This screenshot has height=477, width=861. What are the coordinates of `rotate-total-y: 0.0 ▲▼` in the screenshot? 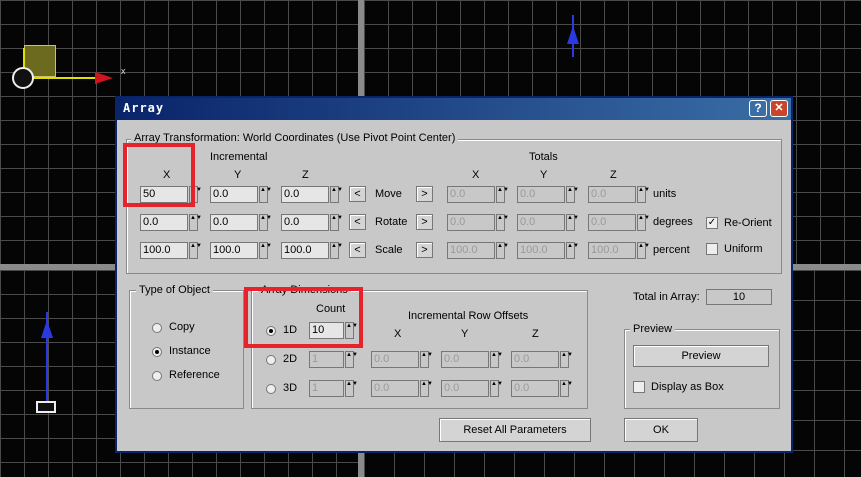 It's located at (548, 222).